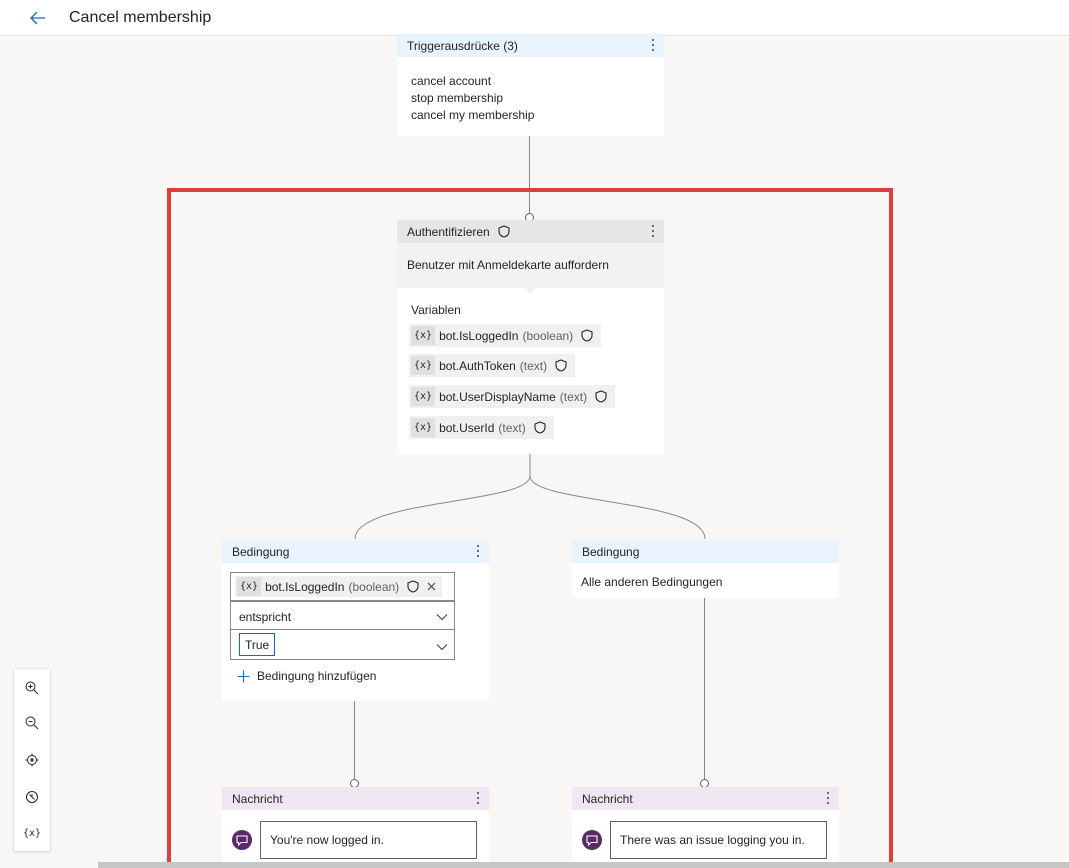 The height and width of the screenshot is (868, 1069). I want to click on page-title: Cancel membership, so click(140, 17).